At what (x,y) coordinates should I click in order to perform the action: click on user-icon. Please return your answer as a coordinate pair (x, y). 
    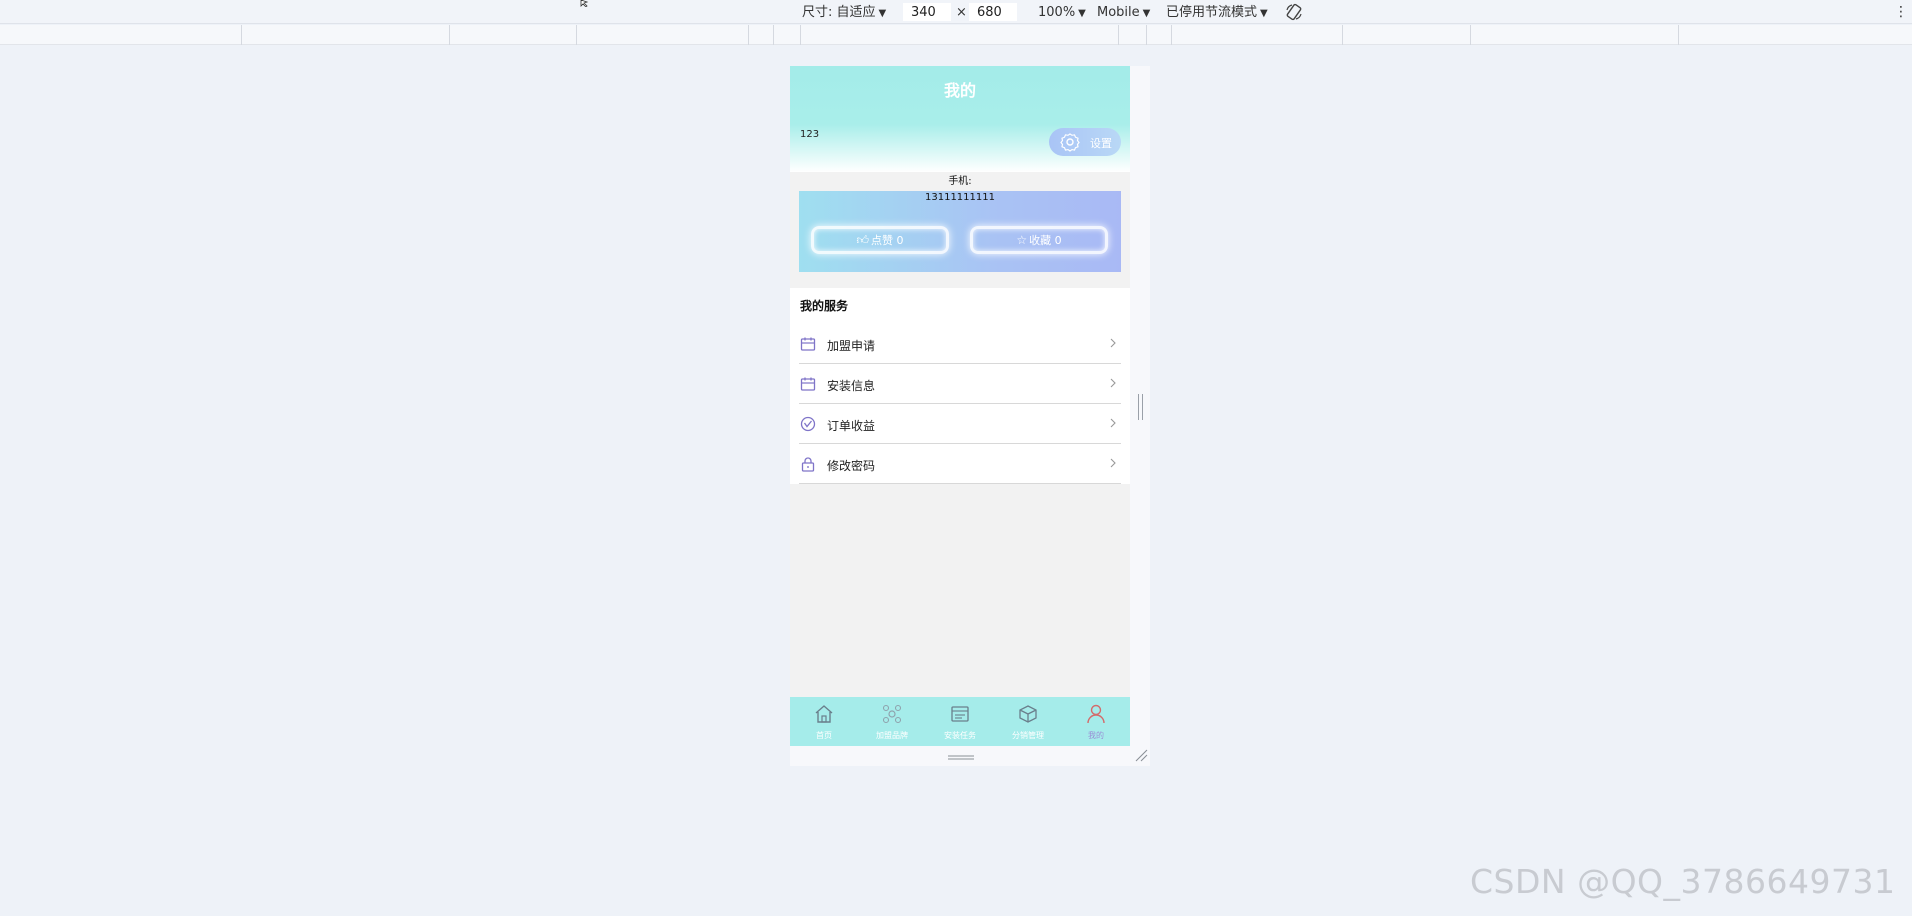
    Looking at the image, I should click on (1096, 714).